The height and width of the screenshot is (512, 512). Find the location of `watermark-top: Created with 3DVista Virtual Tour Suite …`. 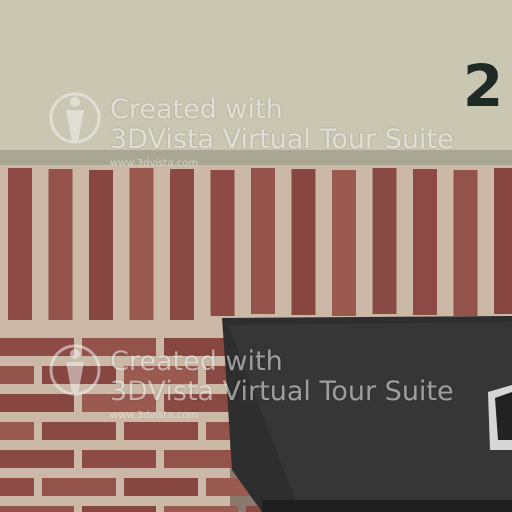

watermark-top: Created with 3DVista Virtual Tour Suite … is located at coordinates (278, 128).